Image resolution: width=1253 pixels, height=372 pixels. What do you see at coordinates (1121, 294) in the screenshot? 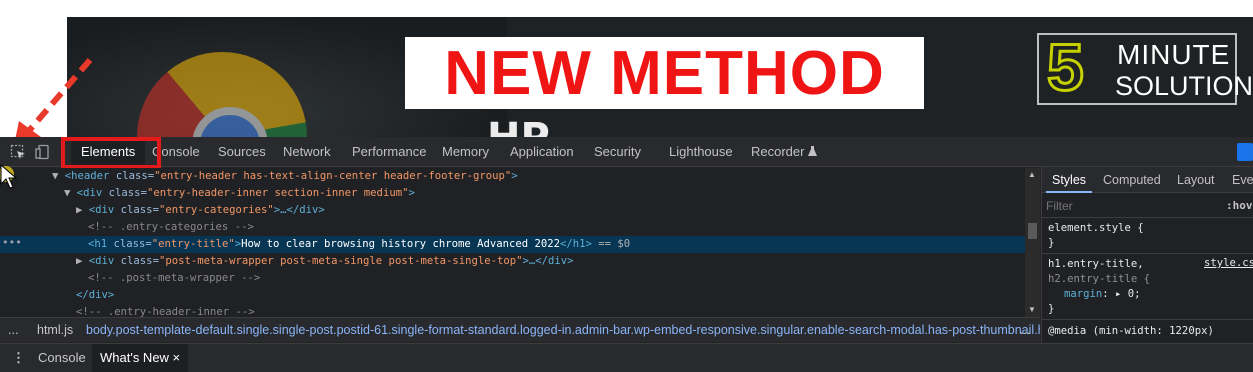
I see `css-value: : ▸ 0;` at bounding box center [1121, 294].